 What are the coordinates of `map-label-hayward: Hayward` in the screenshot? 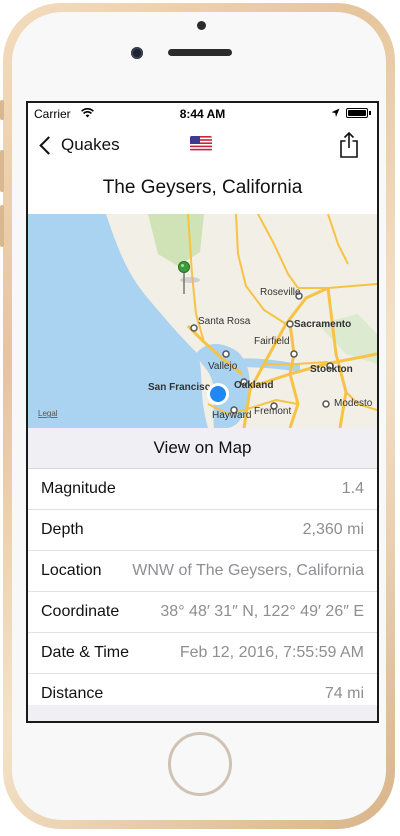 It's located at (231, 415).